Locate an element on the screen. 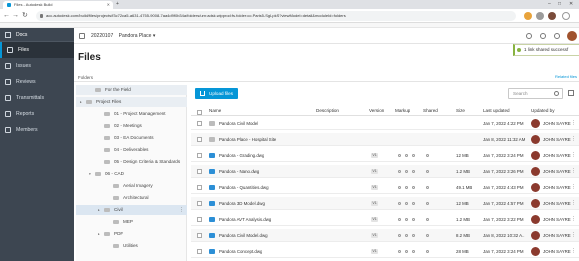  tab-folders: Folders is located at coordinates (85, 77).